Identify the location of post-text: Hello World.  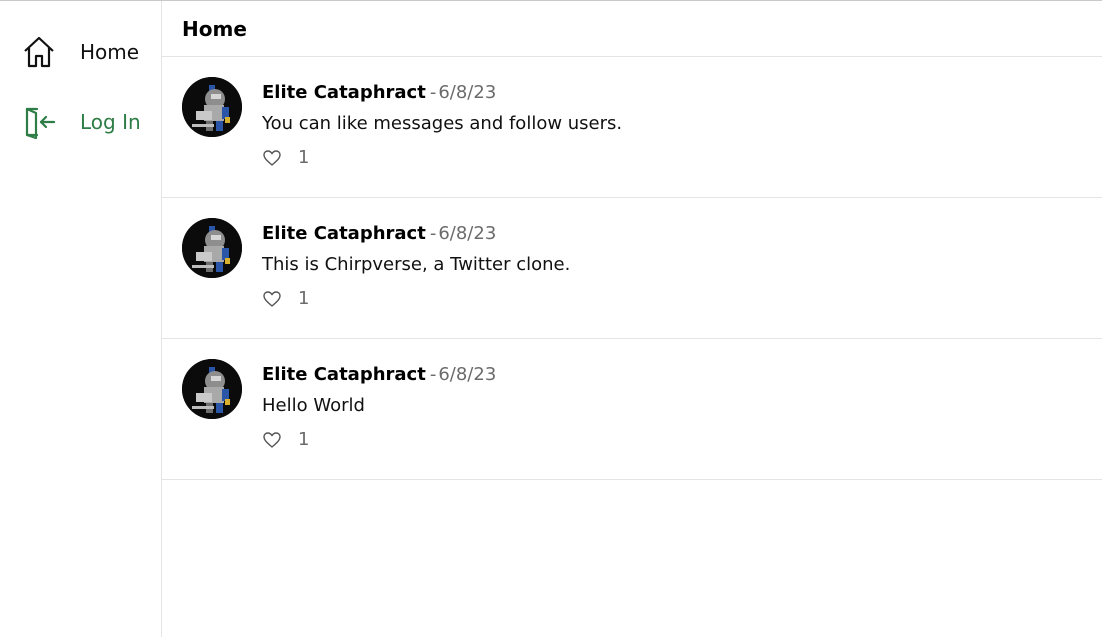
(313, 405).